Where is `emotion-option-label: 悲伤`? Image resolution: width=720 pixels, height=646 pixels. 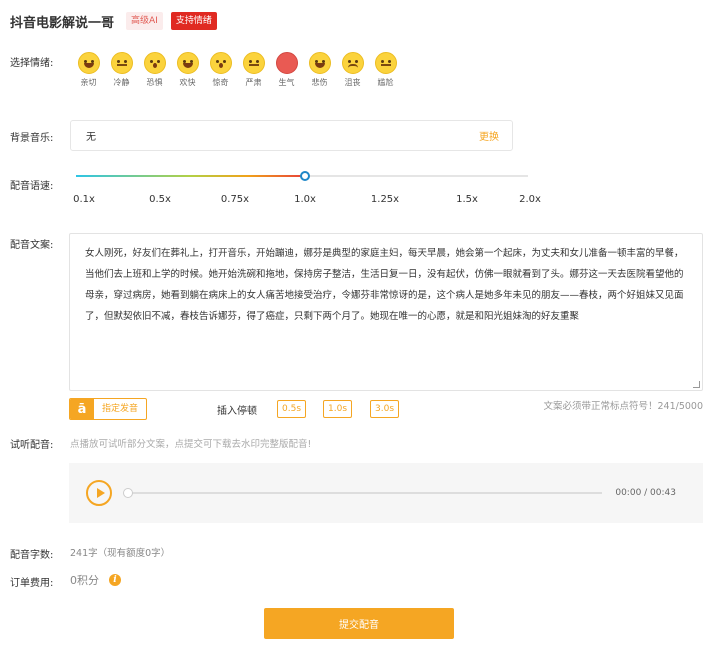
emotion-option-label: 悲伤 is located at coordinates (319, 82).